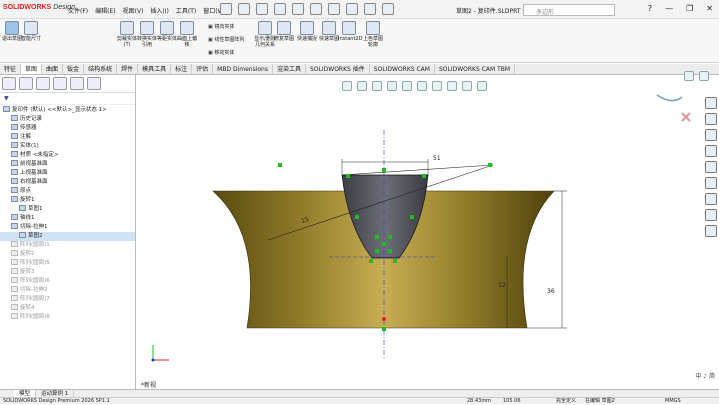 The width and height of the screenshot is (719, 405). I want to click on ribbon-button-smart-dimension: 智能尺寸, so click(31, 31).